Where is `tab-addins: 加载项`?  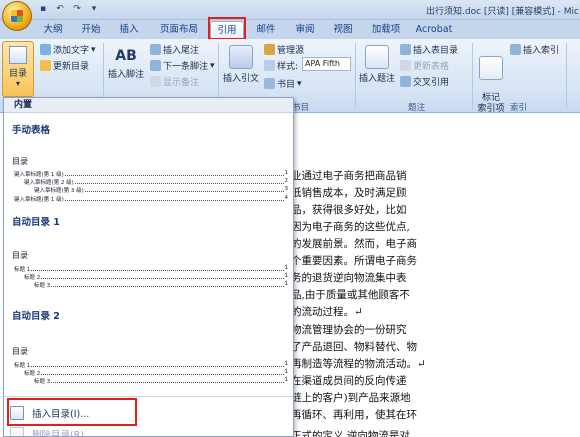 tab-addins: 加载项 is located at coordinates (386, 30).